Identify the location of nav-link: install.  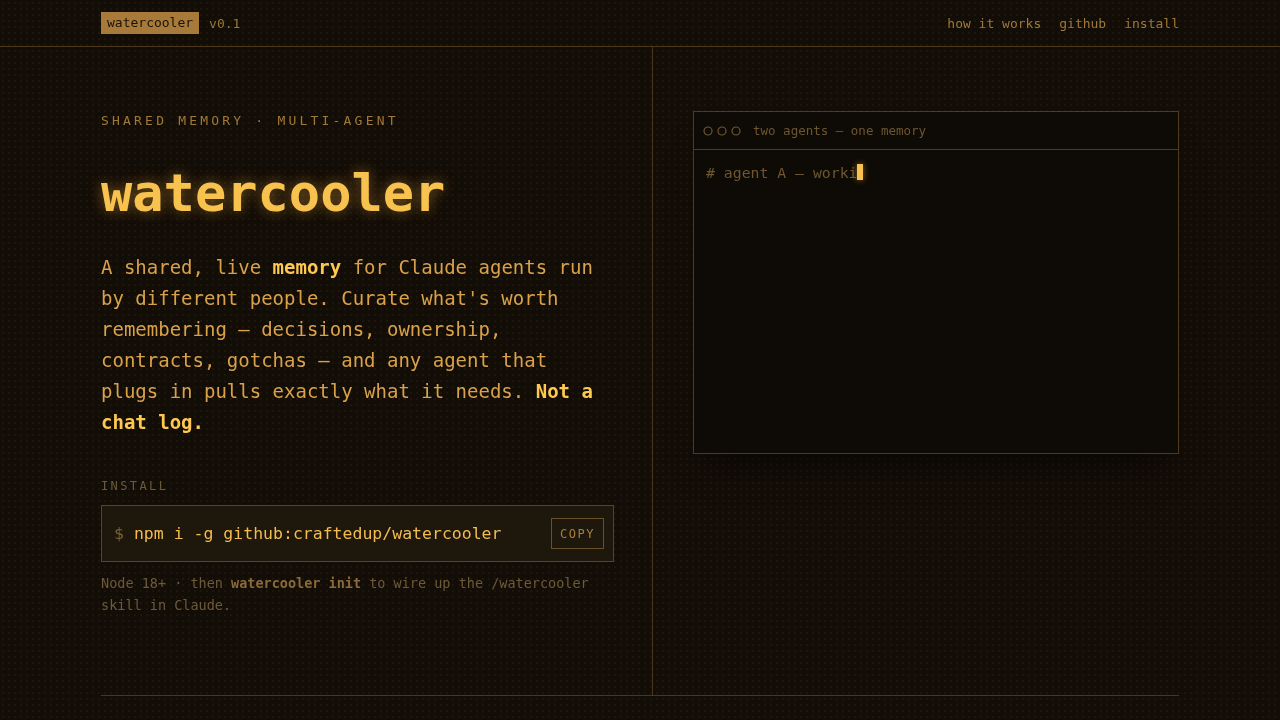
(1151, 23).